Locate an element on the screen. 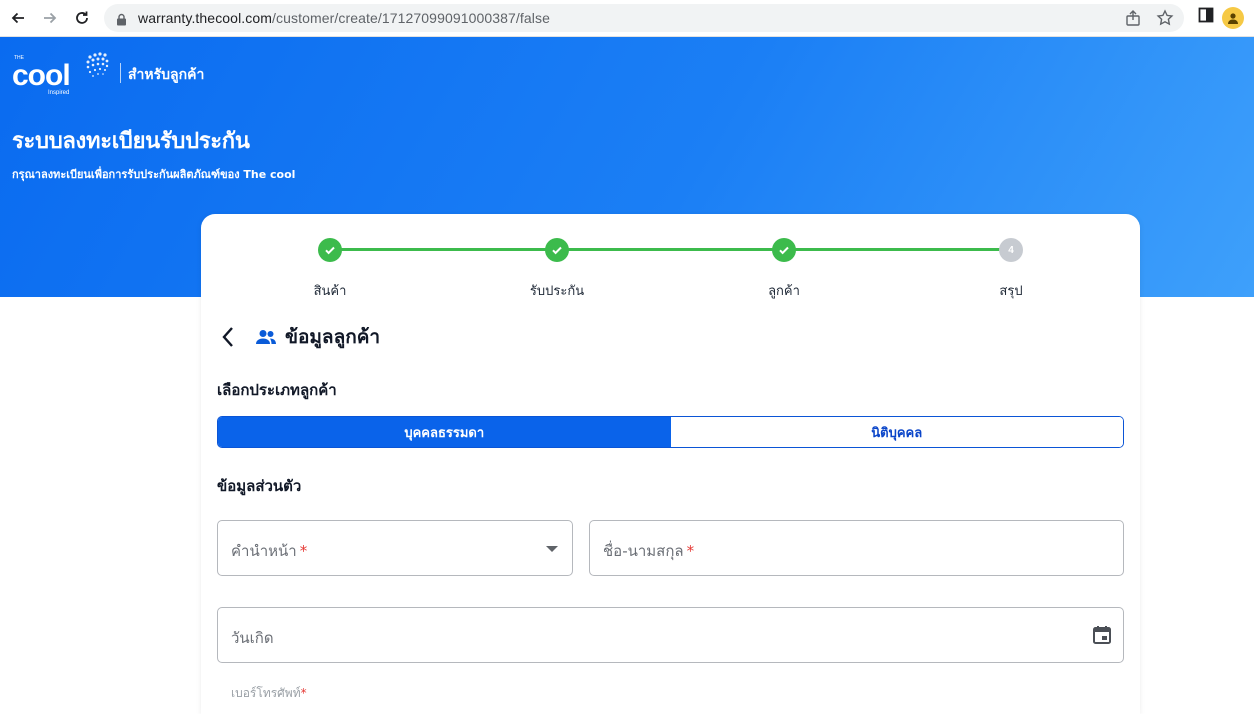 The image size is (1254, 714). step-label-warranty: รับประกัน is located at coordinates (557, 291).